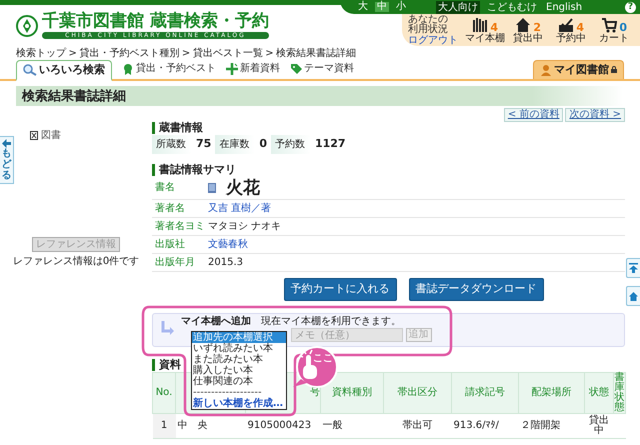 This screenshot has width=640, height=445. I want to click on field-value: 2015.3, so click(225, 263).